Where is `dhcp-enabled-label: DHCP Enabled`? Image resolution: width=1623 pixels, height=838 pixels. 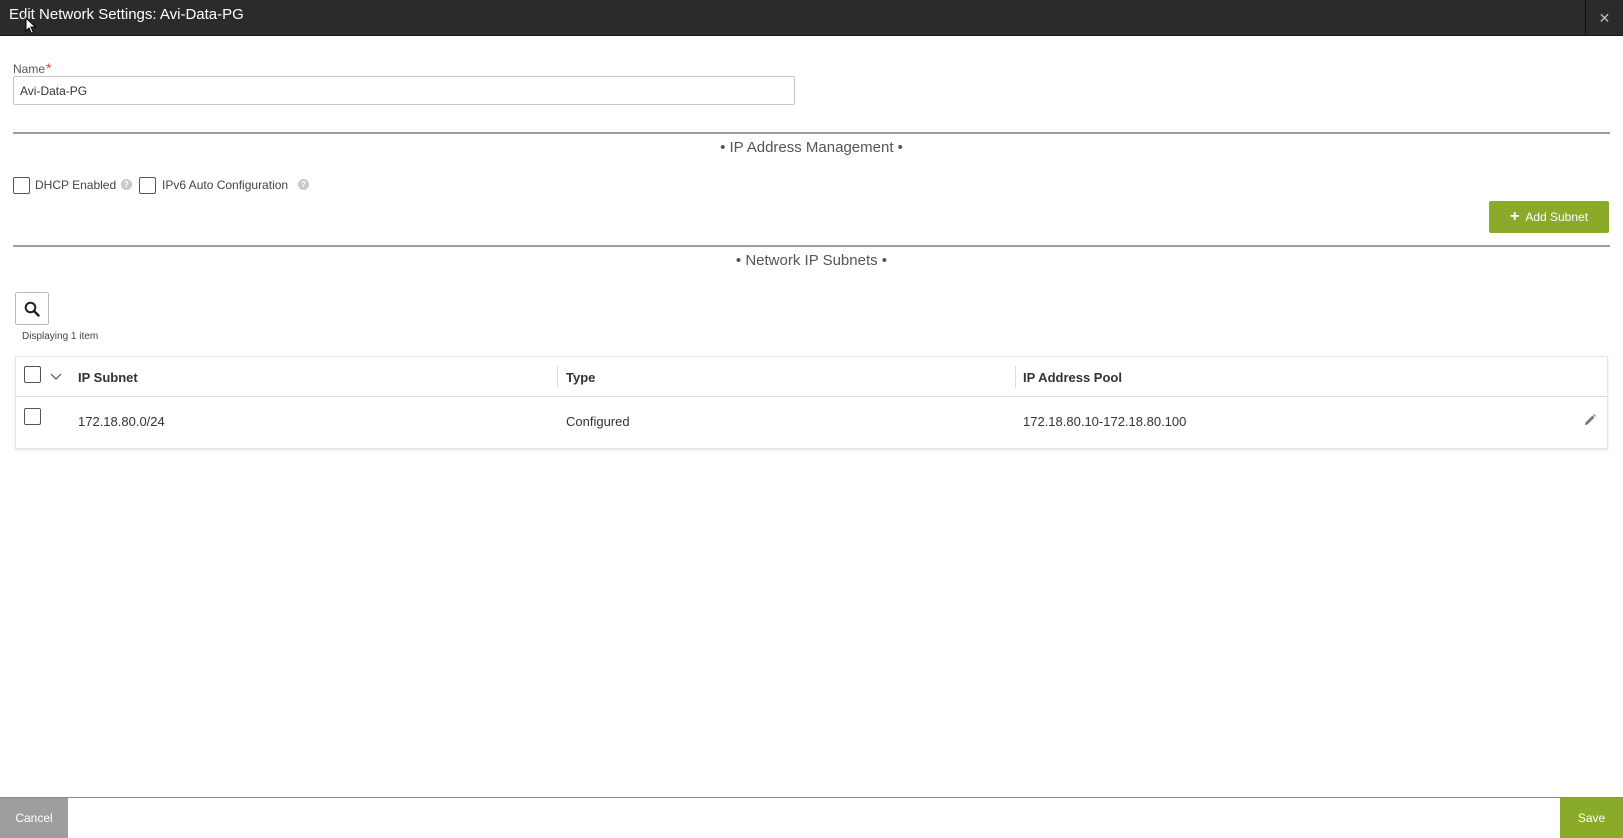 dhcp-enabled-label: DHCP Enabled is located at coordinates (76, 185).